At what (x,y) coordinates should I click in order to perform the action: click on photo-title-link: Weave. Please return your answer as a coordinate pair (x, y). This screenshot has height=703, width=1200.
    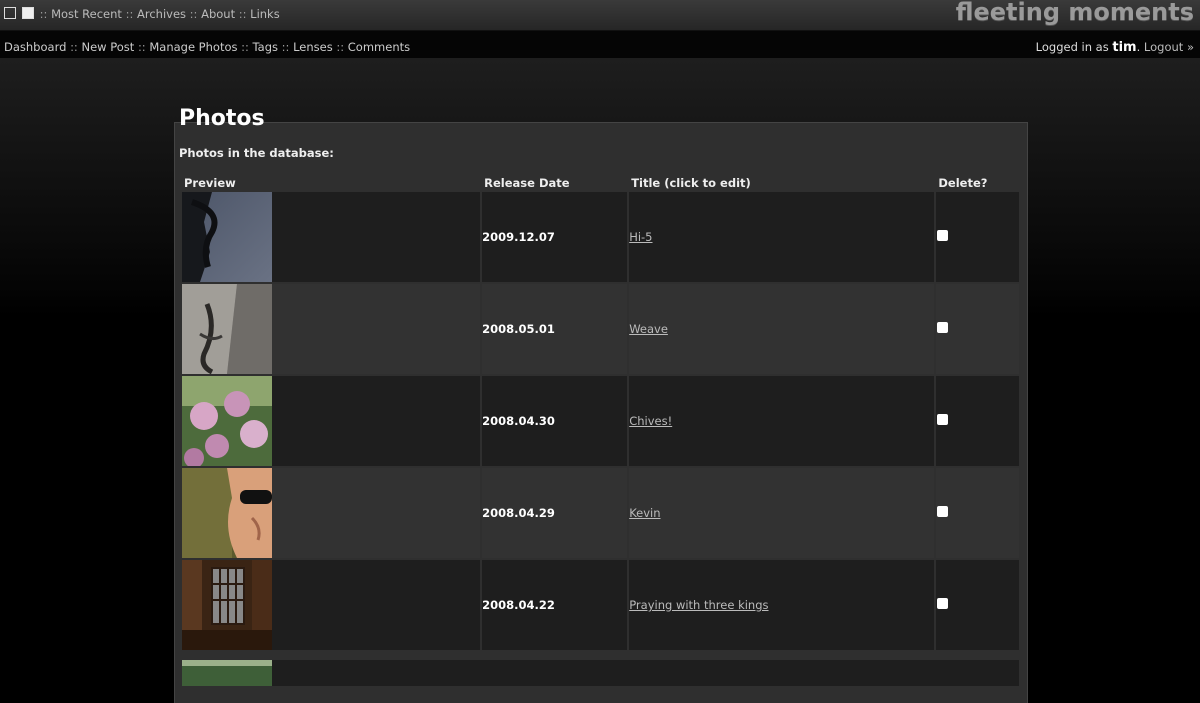
    Looking at the image, I should click on (648, 329).